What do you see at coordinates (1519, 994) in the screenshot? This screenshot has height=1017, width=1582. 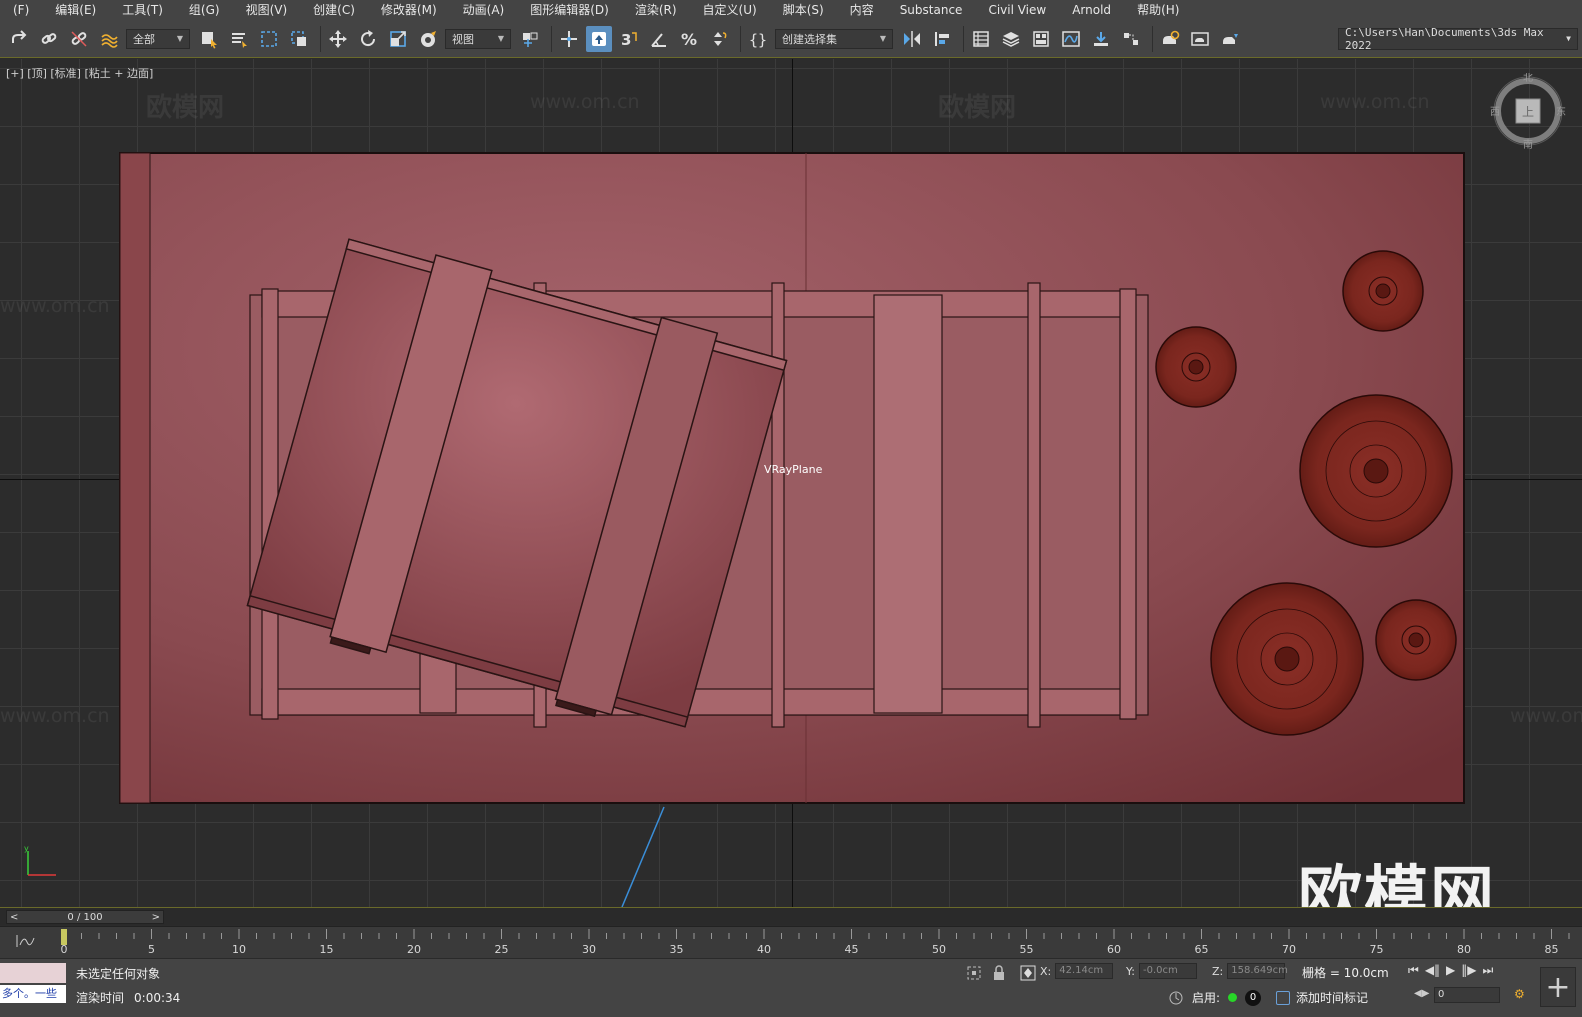 I see `time-config-icon: ⚙` at bounding box center [1519, 994].